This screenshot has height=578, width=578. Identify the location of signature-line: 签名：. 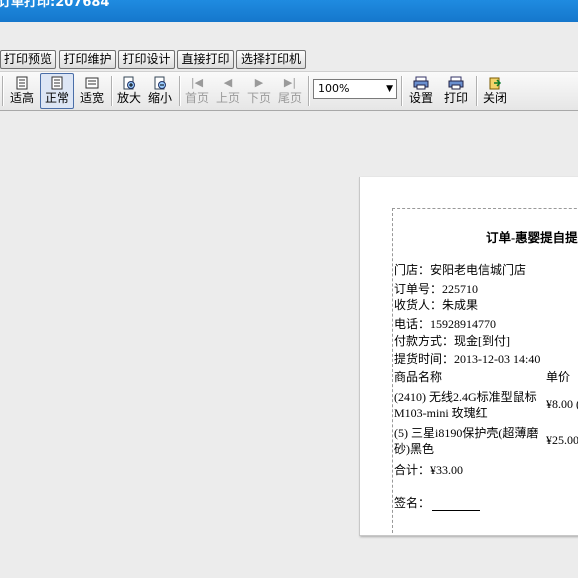
(437, 502).